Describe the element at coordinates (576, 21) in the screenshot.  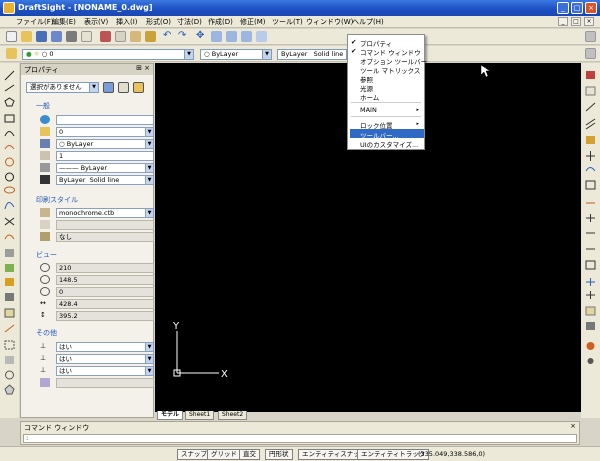
I see `mdi-maximize-button: □` at that location.